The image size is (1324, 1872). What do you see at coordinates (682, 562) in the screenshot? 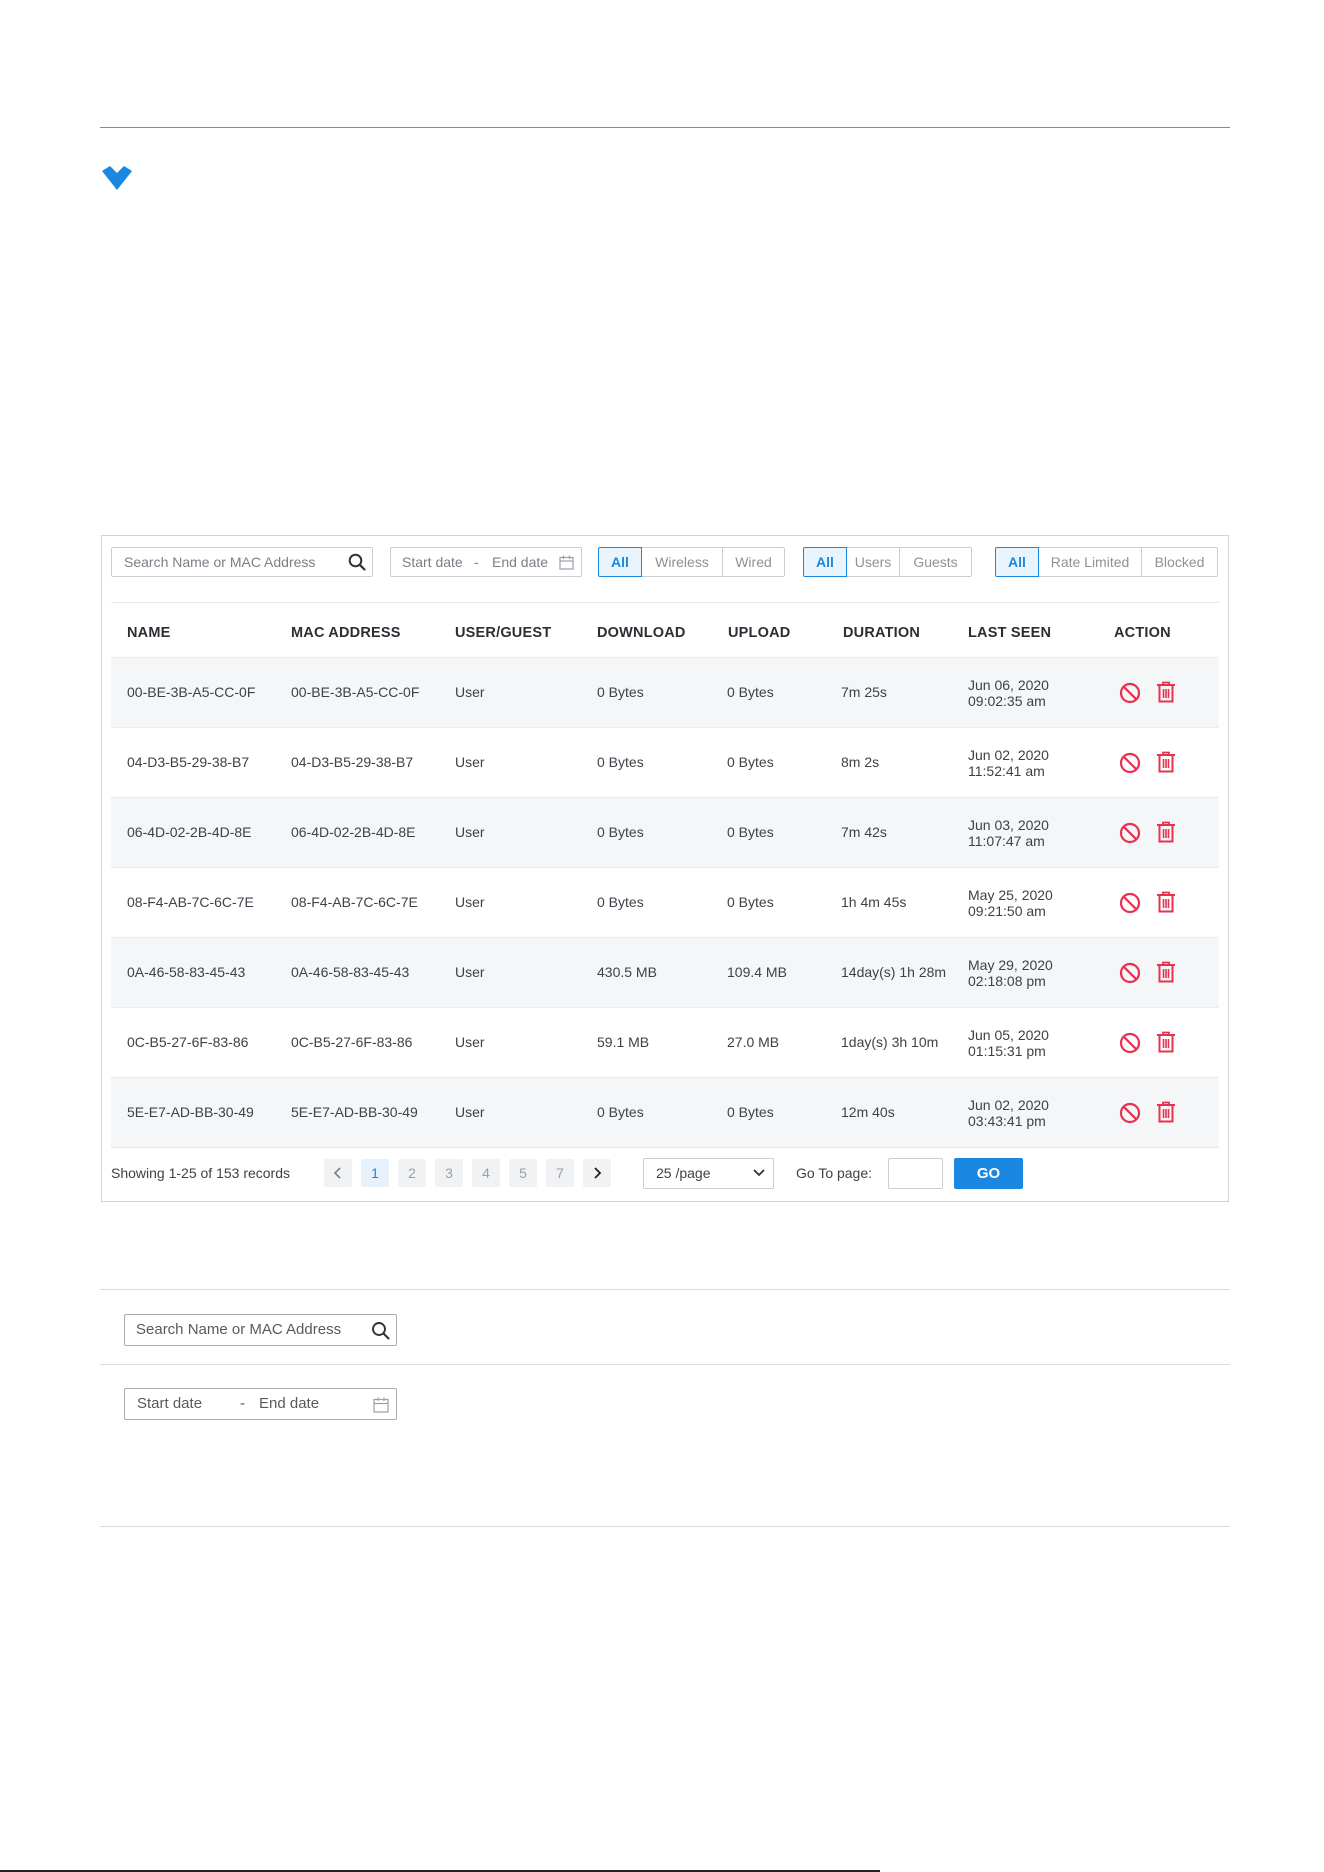
I see `connection-filter-wireless: Wireless` at bounding box center [682, 562].